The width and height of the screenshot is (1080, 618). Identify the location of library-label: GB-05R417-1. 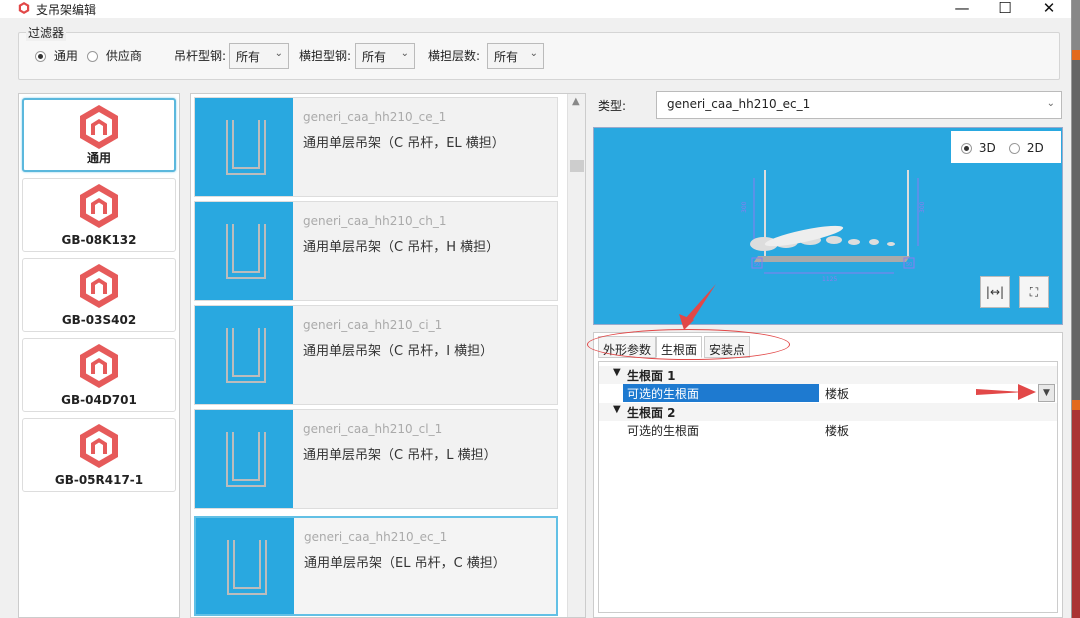
(99, 480).